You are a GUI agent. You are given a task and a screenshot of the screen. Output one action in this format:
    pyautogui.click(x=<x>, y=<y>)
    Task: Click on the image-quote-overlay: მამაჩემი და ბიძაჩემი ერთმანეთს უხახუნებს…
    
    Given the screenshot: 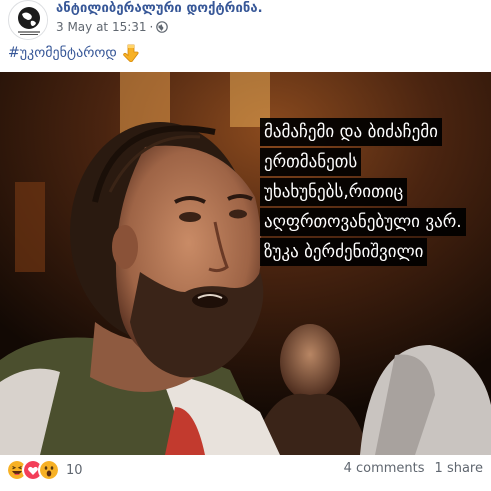 What is the action you would take?
    pyautogui.click(x=372, y=193)
    